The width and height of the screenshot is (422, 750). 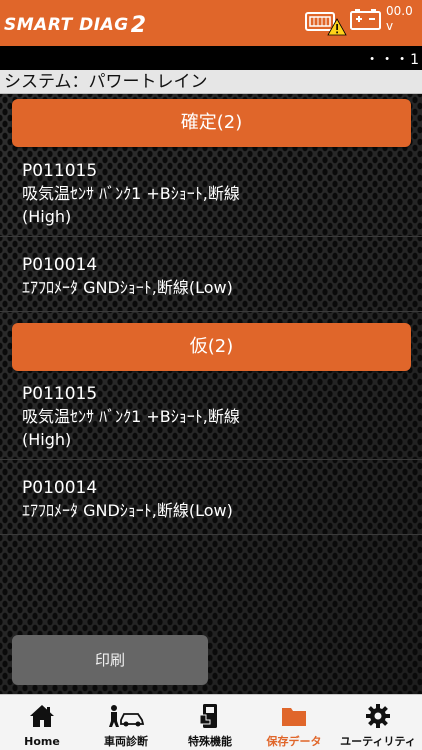 I want to click on tab-vehicle-diagnosis: 車両診断, so click(x=126, y=722).